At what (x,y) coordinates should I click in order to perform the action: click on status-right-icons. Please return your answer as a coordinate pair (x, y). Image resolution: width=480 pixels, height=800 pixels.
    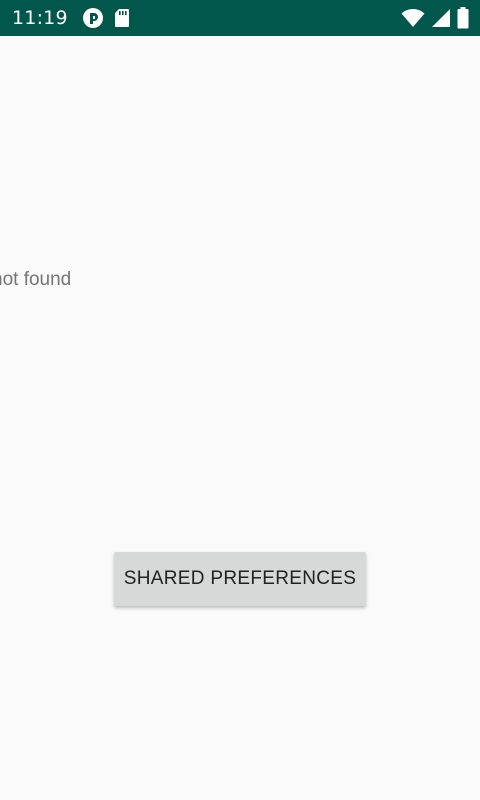
    Looking at the image, I should click on (435, 18).